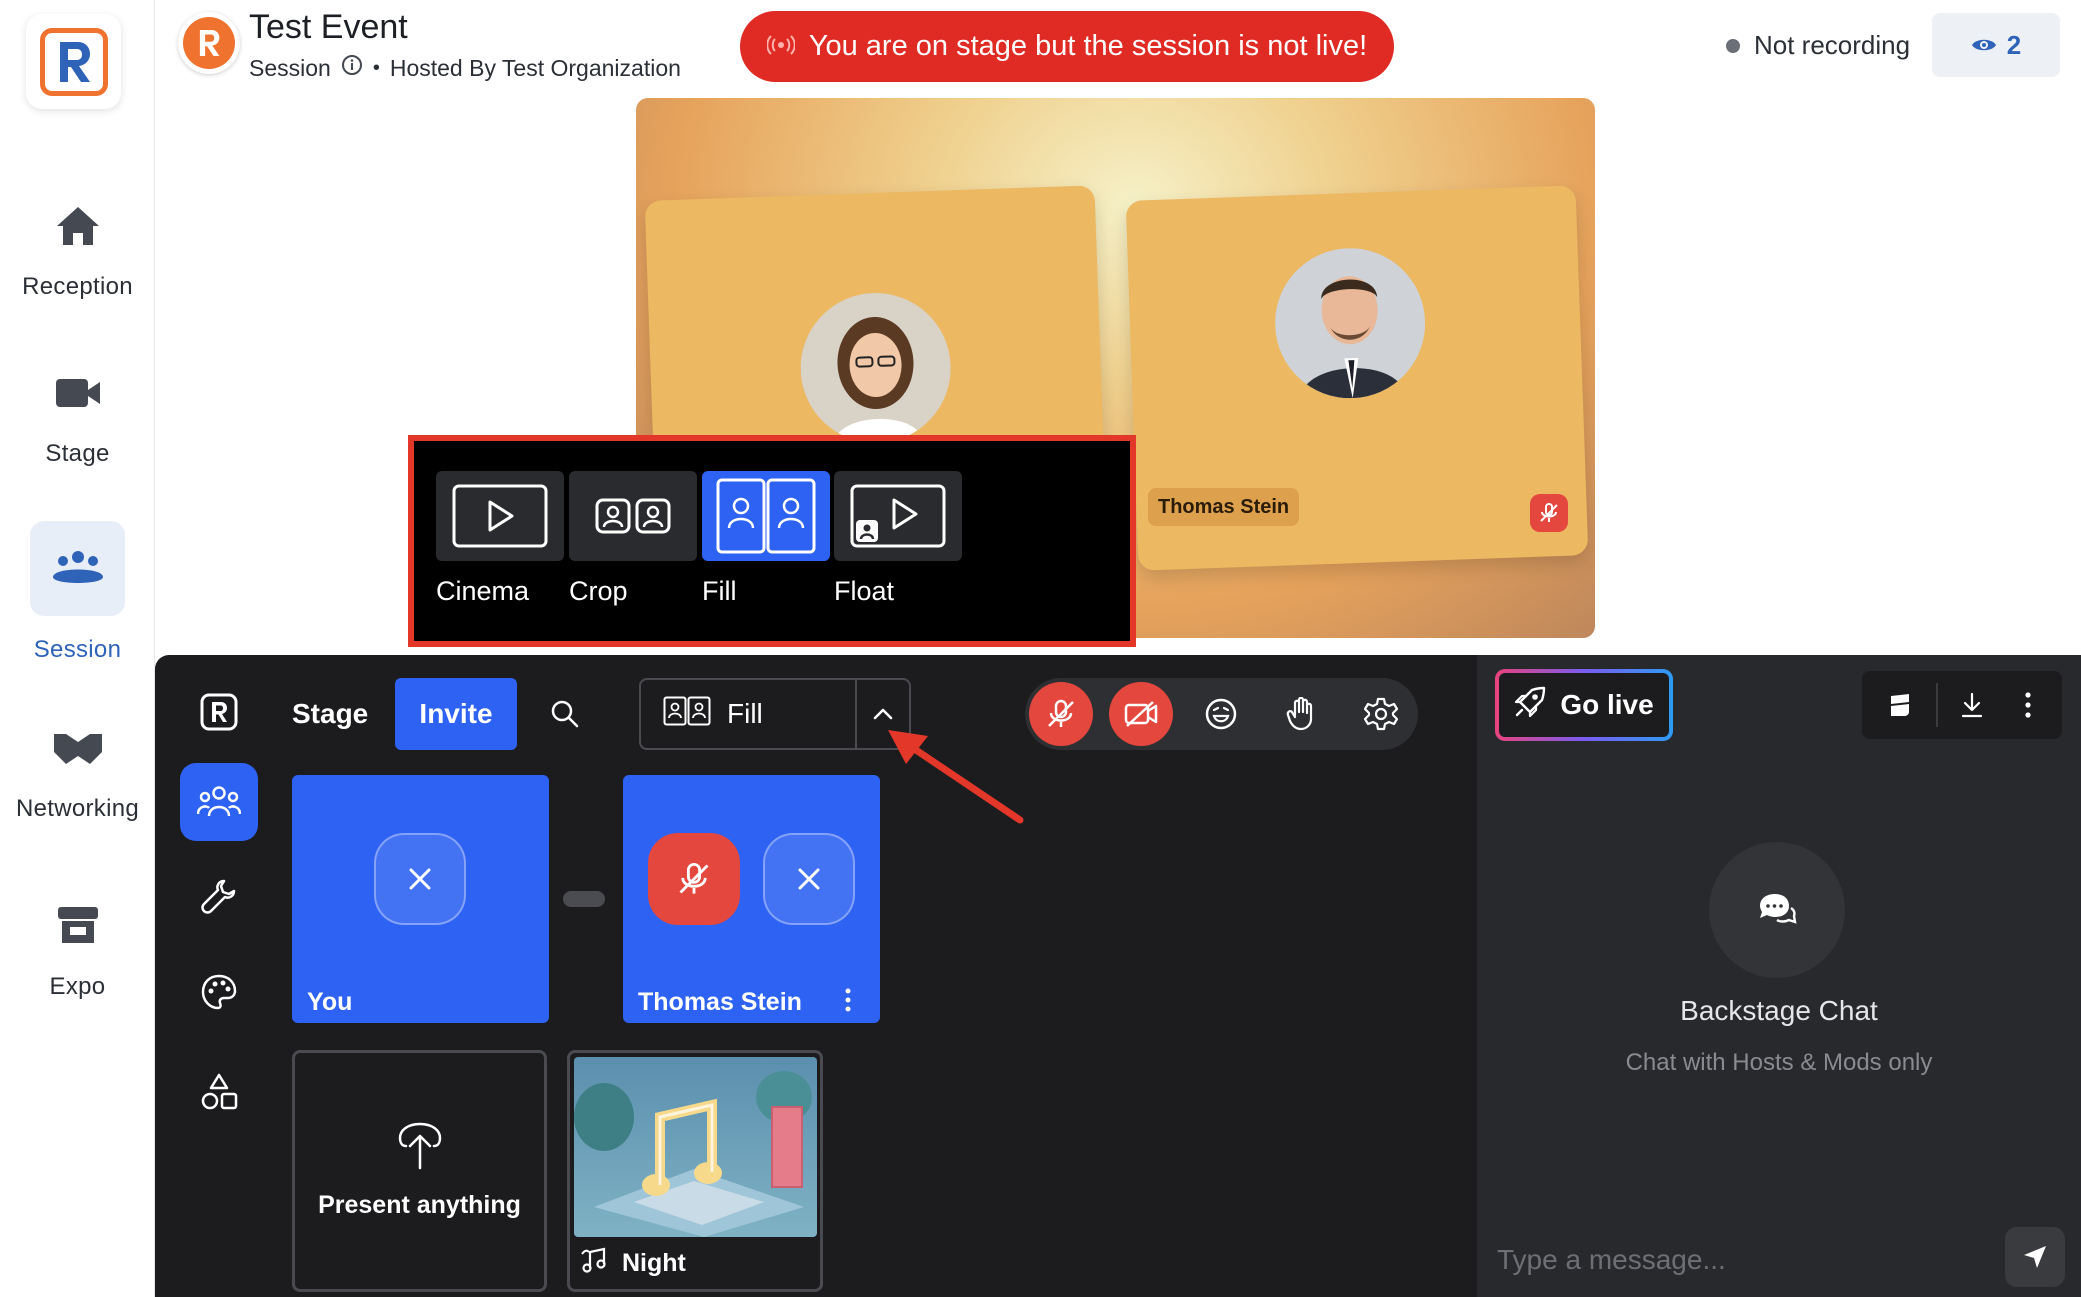 The height and width of the screenshot is (1297, 2081). I want to click on viewer-count: 2, so click(2014, 44).